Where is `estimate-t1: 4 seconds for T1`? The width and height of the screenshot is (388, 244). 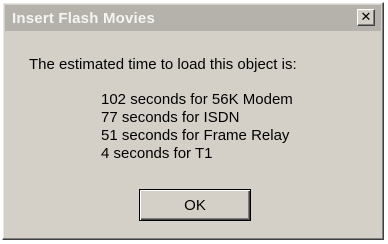
estimate-t1: 4 seconds for T1 is located at coordinates (157, 153).